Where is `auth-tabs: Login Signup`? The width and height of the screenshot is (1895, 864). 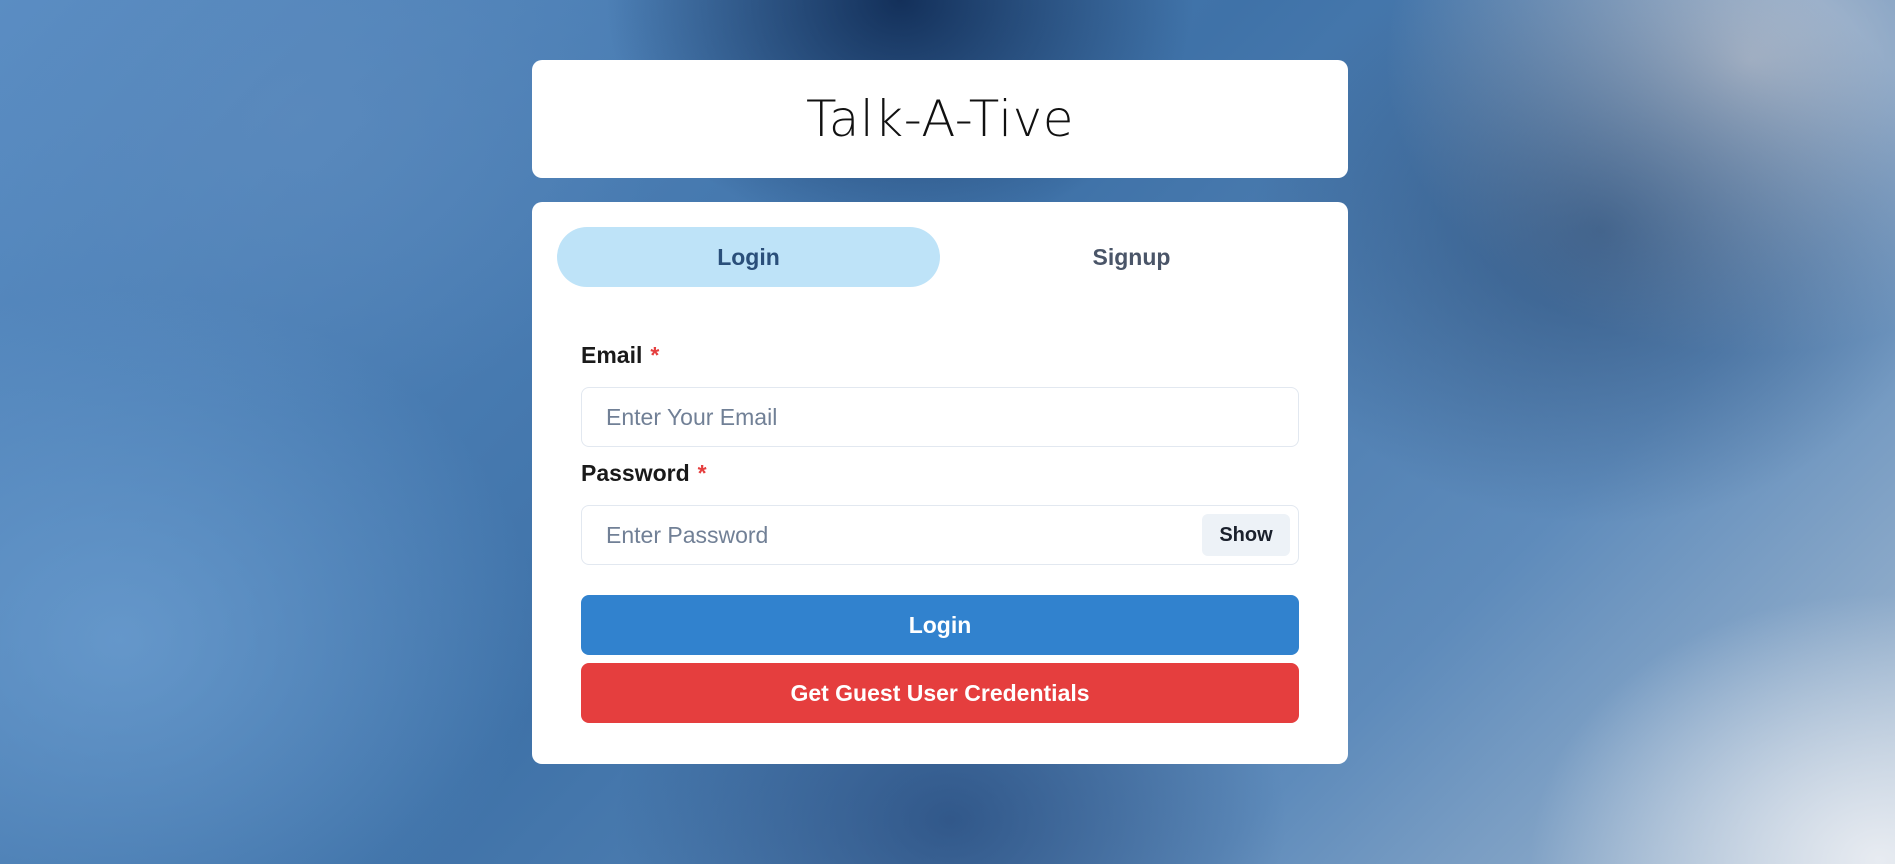
auth-tabs: Login Signup is located at coordinates (940, 257).